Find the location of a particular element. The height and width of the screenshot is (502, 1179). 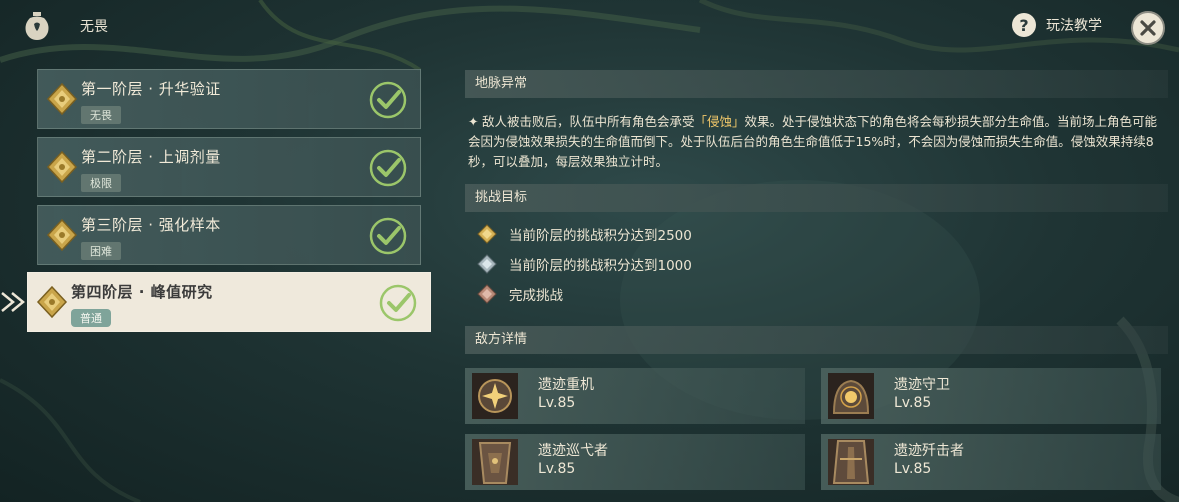

enemy-name: 遗迹巡弋者 is located at coordinates (573, 451).